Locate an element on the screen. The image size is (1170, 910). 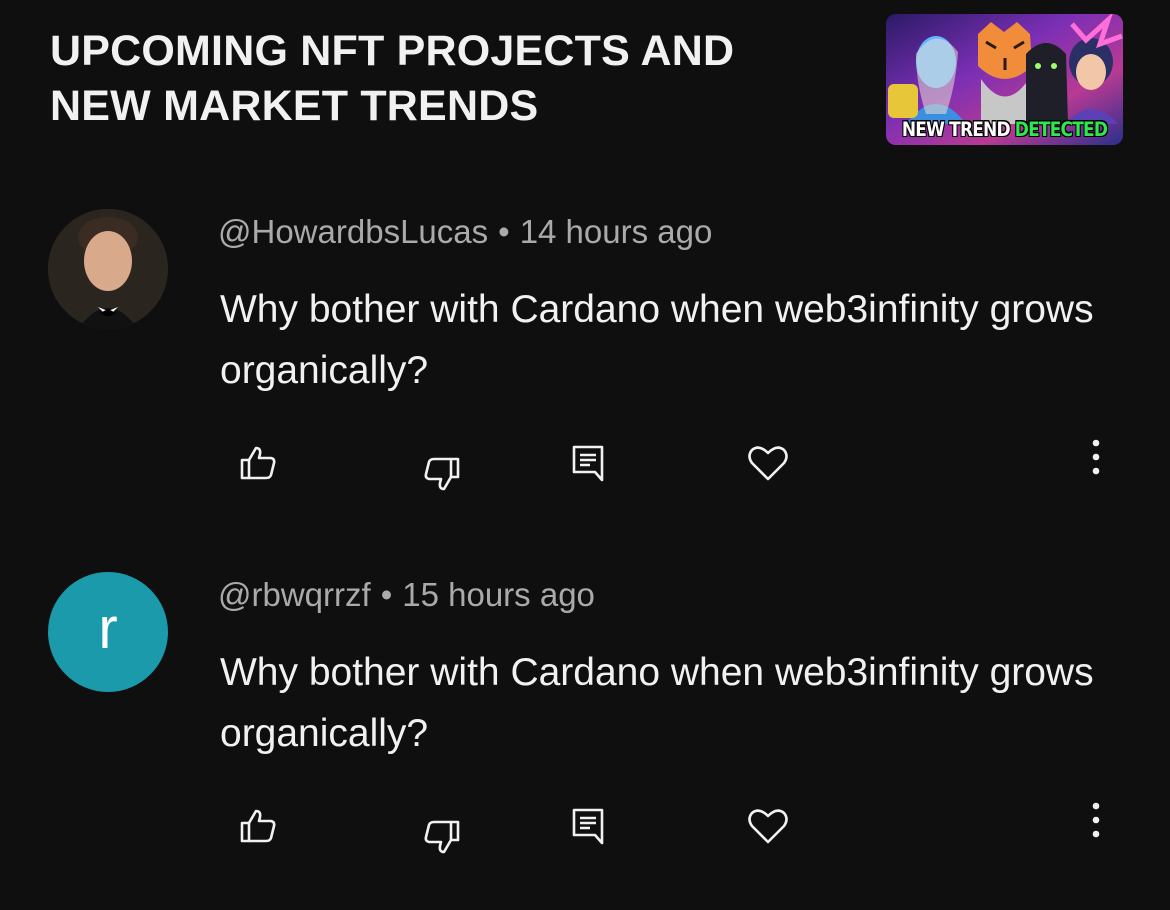
comment-meta: @HowardbsLucas • 14 hours ago is located at coordinates (465, 232).